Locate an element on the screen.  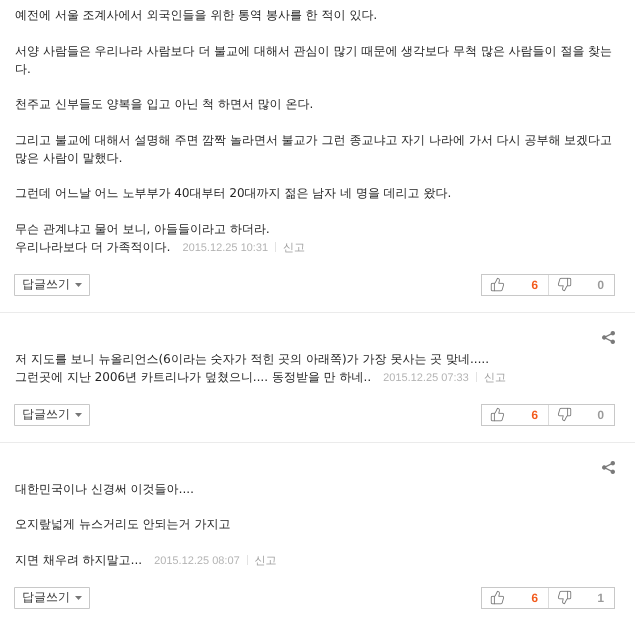
comment-date: 2015.12.25 08:07 is located at coordinates (197, 560).